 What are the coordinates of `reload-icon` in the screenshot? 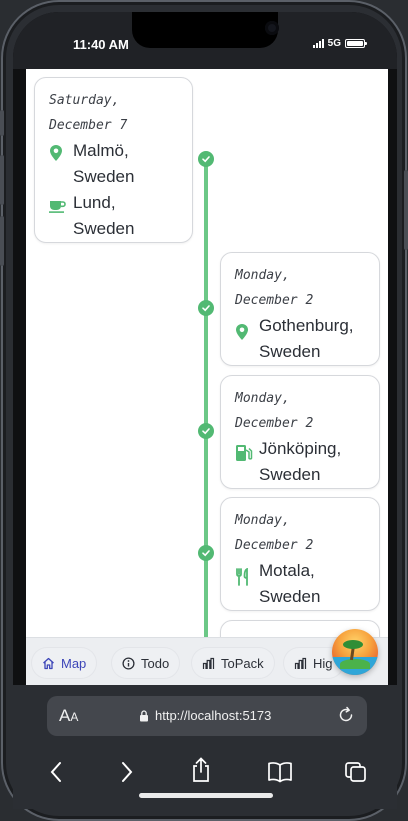 It's located at (346, 717).